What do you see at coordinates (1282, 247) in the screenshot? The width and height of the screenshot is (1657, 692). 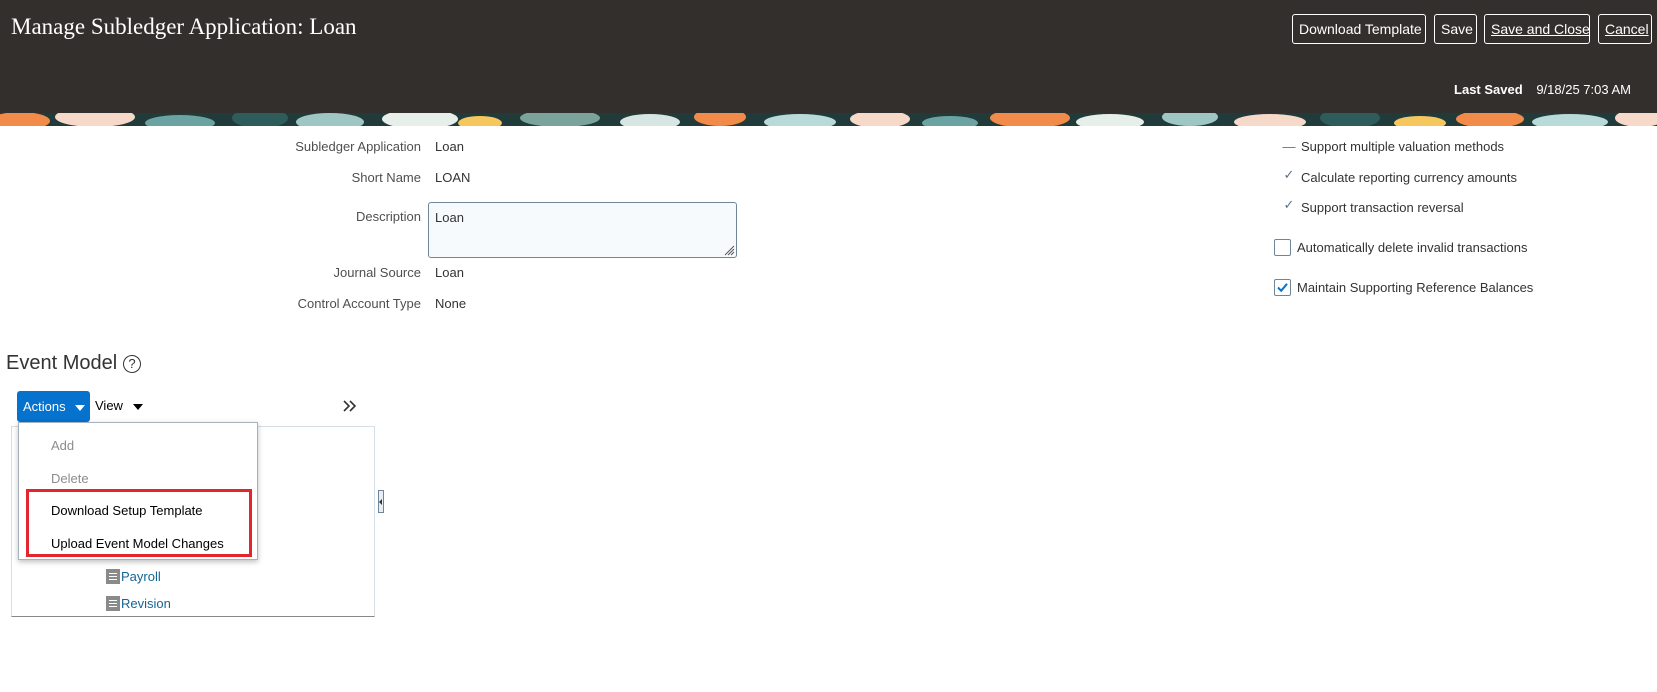 I see `auto-delete-invalid-checkbox` at bounding box center [1282, 247].